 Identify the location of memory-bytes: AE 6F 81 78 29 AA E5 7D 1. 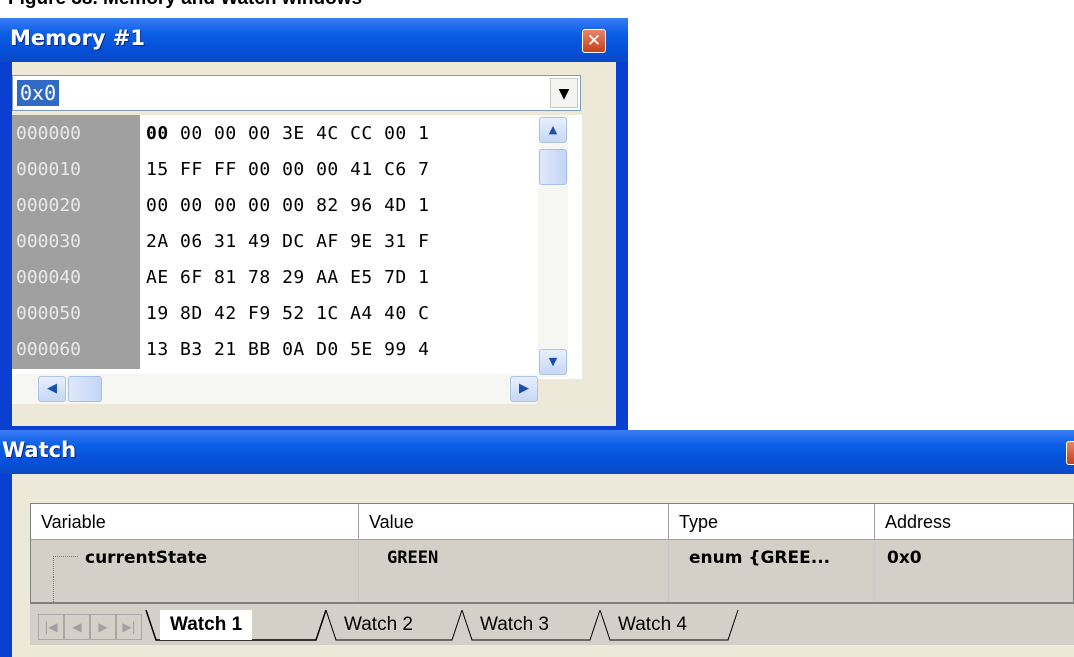
(287, 278).